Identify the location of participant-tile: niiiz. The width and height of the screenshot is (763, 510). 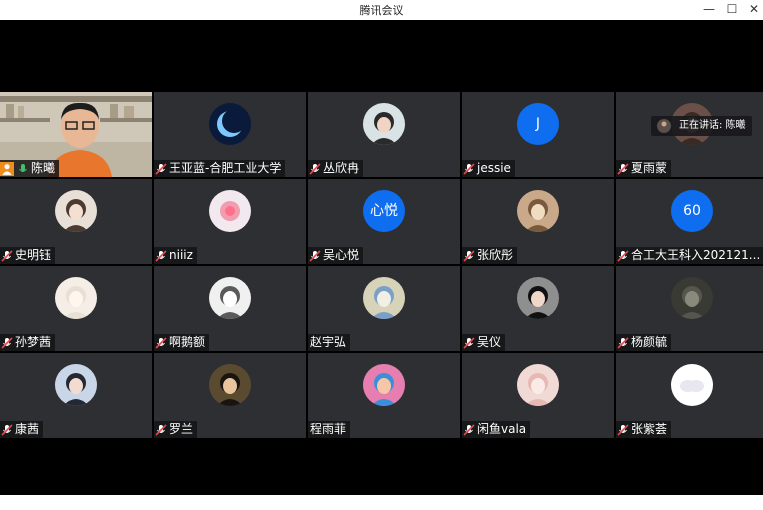
(230, 221).